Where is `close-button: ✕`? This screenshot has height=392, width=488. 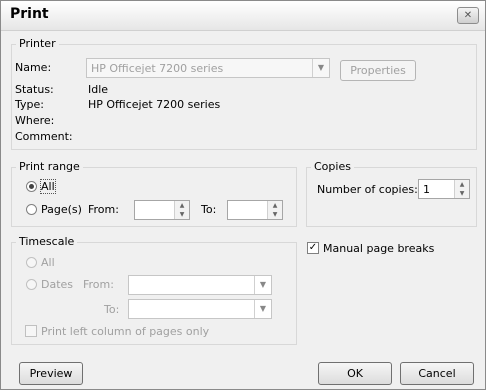
close-button: ✕ is located at coordinates (468, 15).